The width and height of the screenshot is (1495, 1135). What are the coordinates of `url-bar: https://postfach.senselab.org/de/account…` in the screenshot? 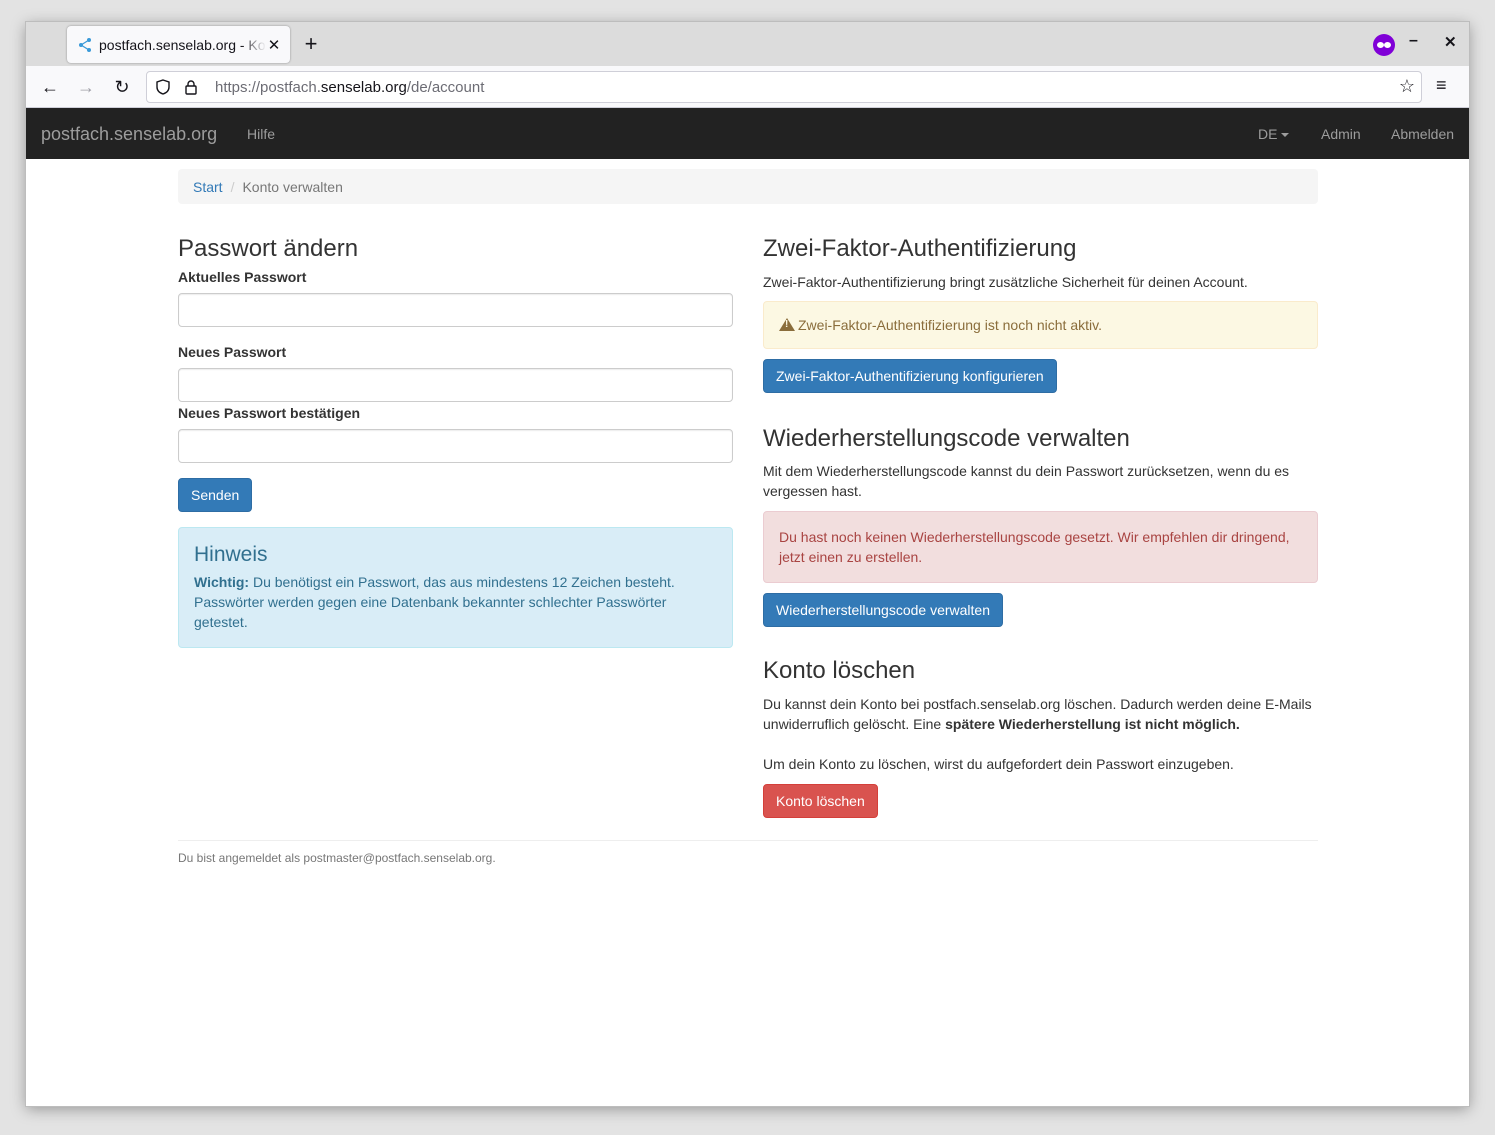 It's located at (784, 87).